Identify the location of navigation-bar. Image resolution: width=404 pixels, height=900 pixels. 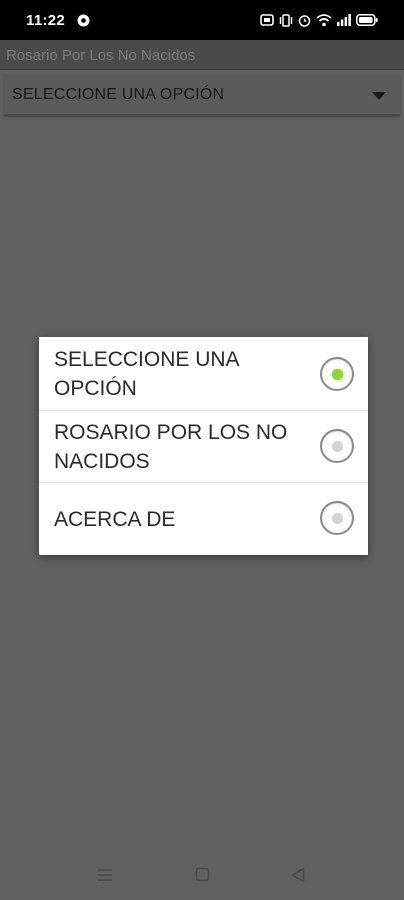
(202, 875).